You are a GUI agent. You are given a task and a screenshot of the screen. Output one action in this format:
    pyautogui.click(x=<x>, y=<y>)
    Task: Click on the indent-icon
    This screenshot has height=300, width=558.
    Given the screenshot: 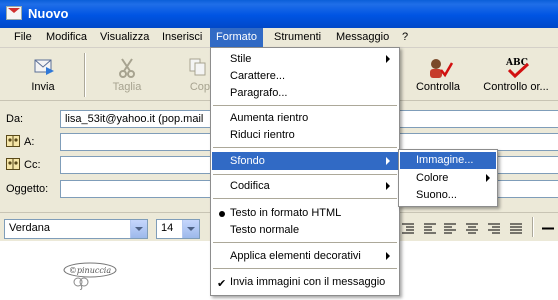 What is the action you would take?
    pyautogui.click(x=408, y=228)
    